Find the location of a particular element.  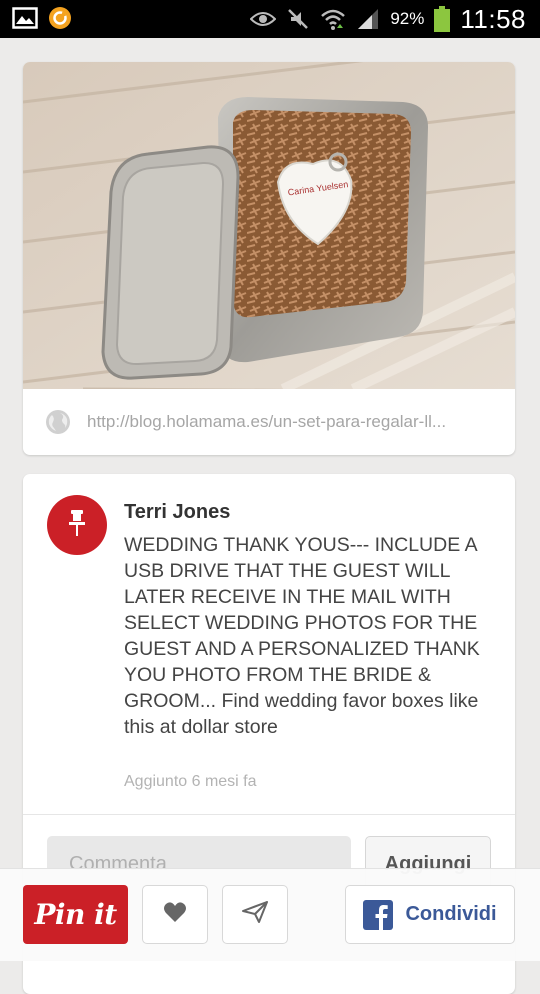

battery-percent: 92% is located at coordinates (407, 18).